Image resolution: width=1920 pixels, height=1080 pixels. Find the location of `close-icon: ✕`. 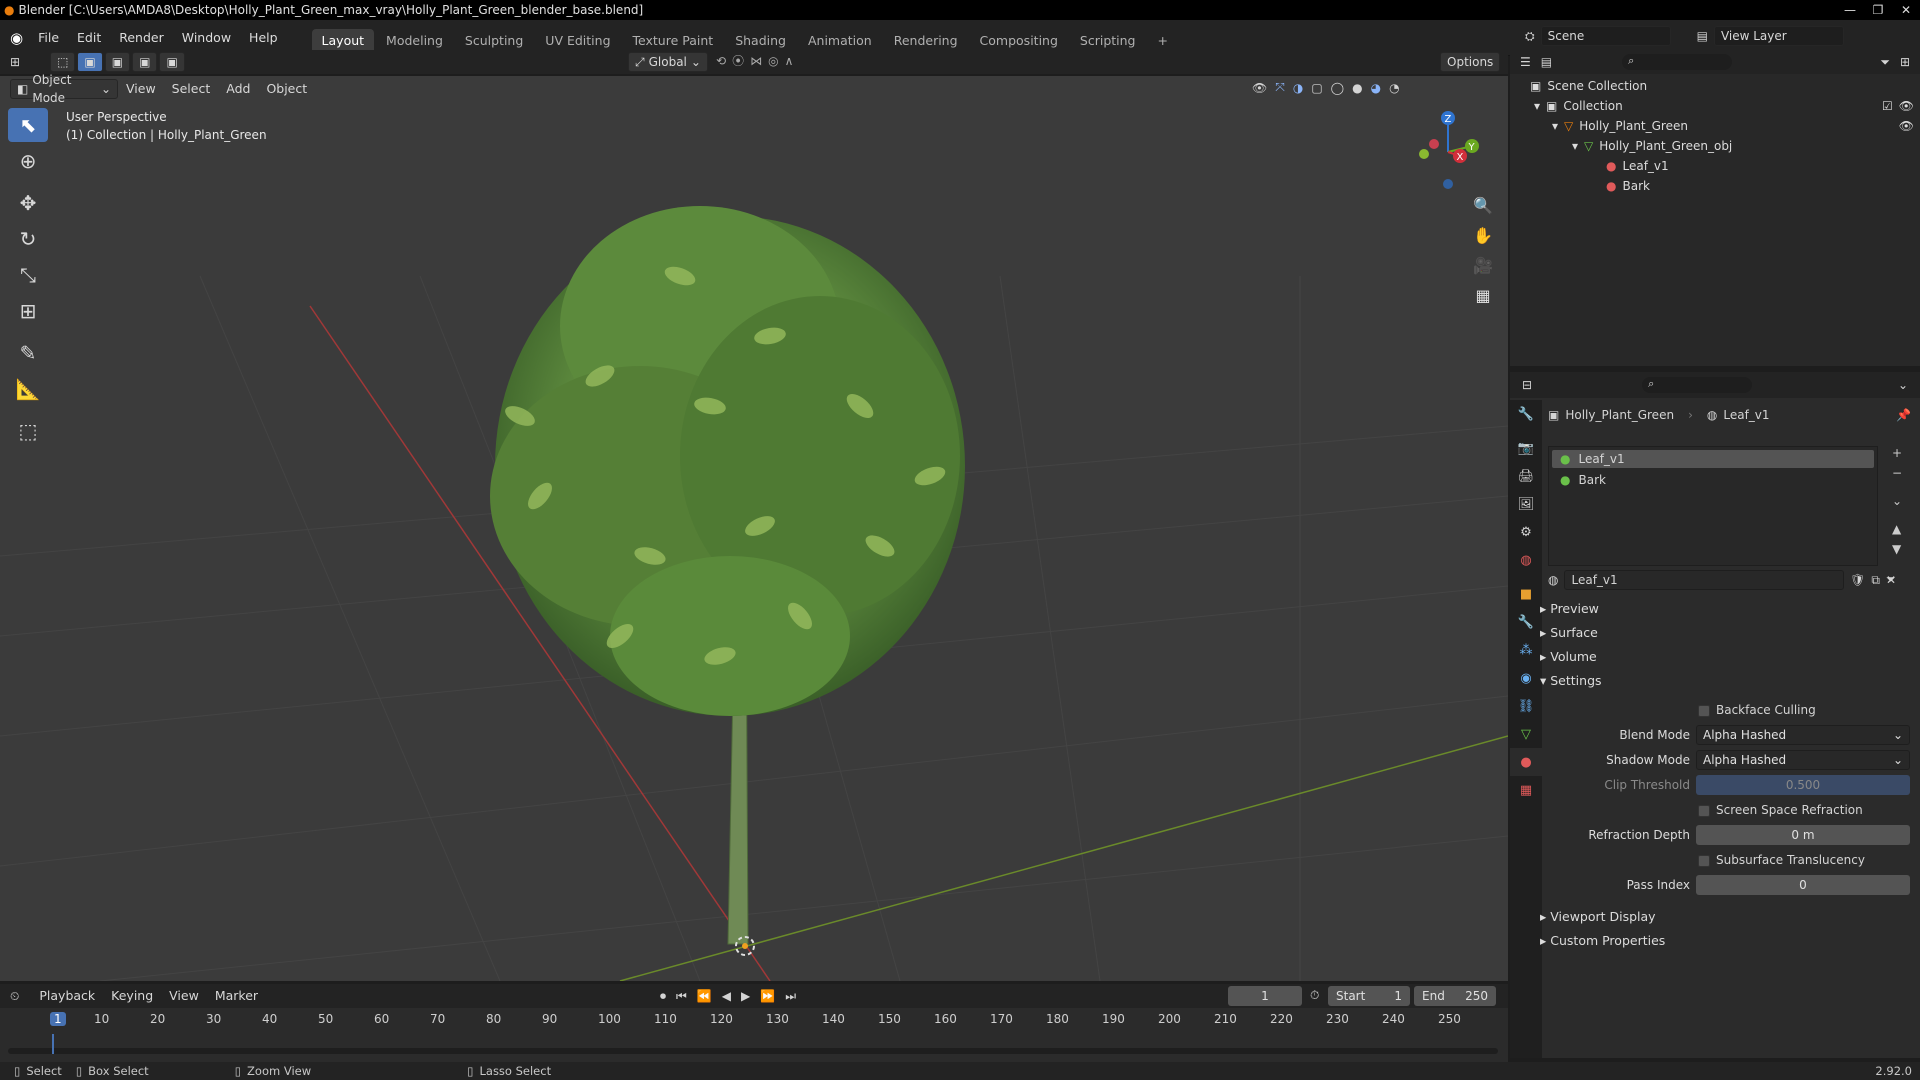

close-icon: ✕ is located at coordinates (1906, 10).